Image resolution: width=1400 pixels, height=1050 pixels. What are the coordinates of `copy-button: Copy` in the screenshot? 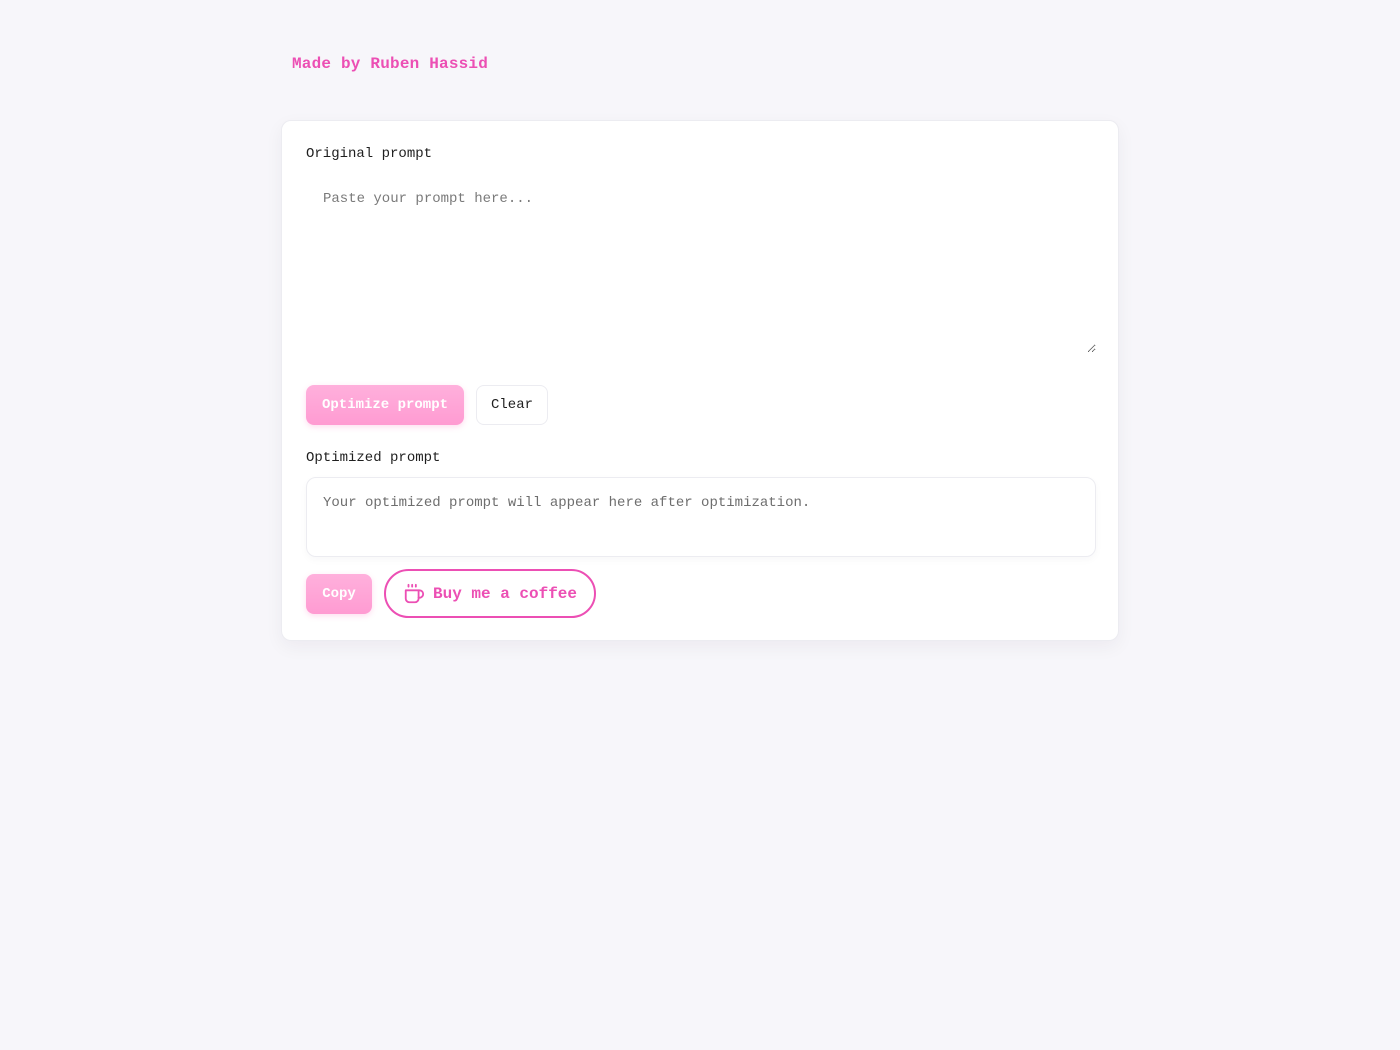 It's located at (339, 594).